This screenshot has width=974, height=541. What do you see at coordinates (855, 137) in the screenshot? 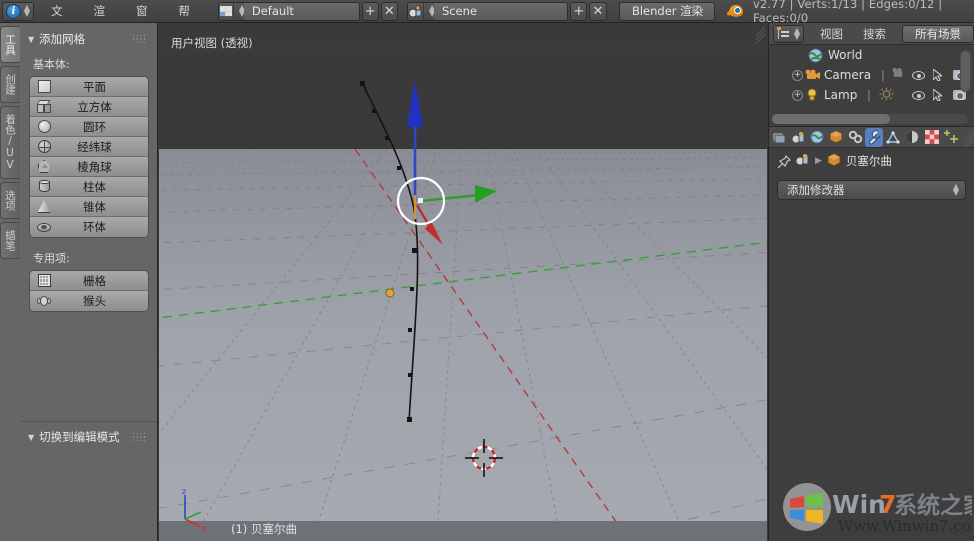
I see `object-tab` at bounding box center [855, 137].